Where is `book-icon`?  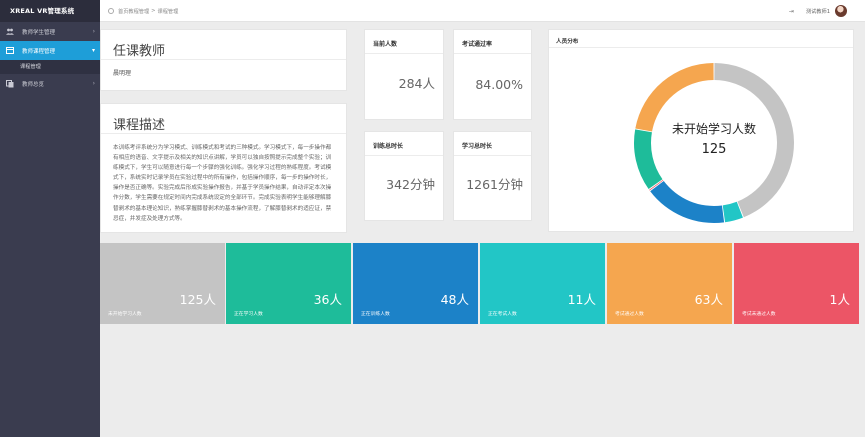
book-icon is located at coordinates (10, 51).